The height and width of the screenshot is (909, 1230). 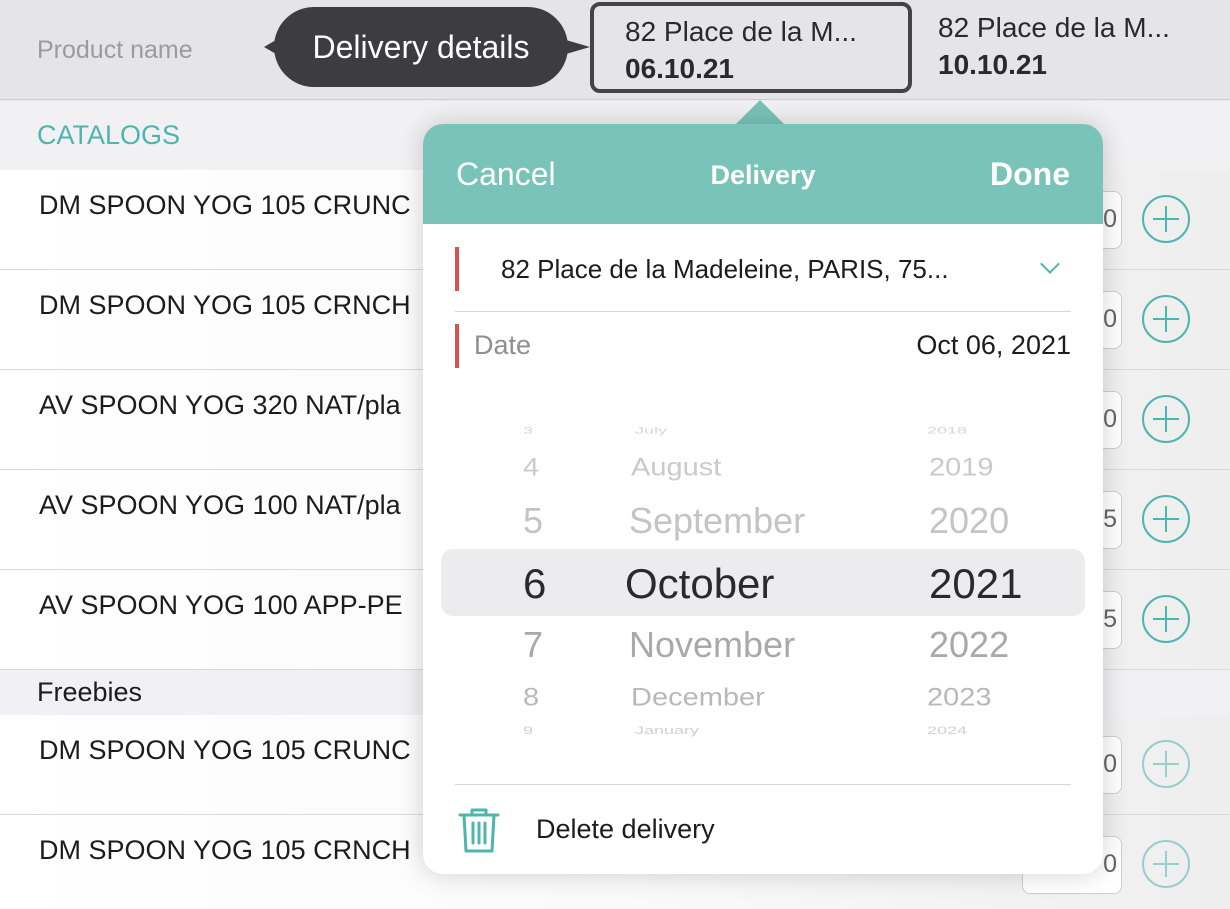 What do you see at coordinates (528, 430) in the screenshot?
I see `picker-day-option: 3` at bounding box center [528, 430].